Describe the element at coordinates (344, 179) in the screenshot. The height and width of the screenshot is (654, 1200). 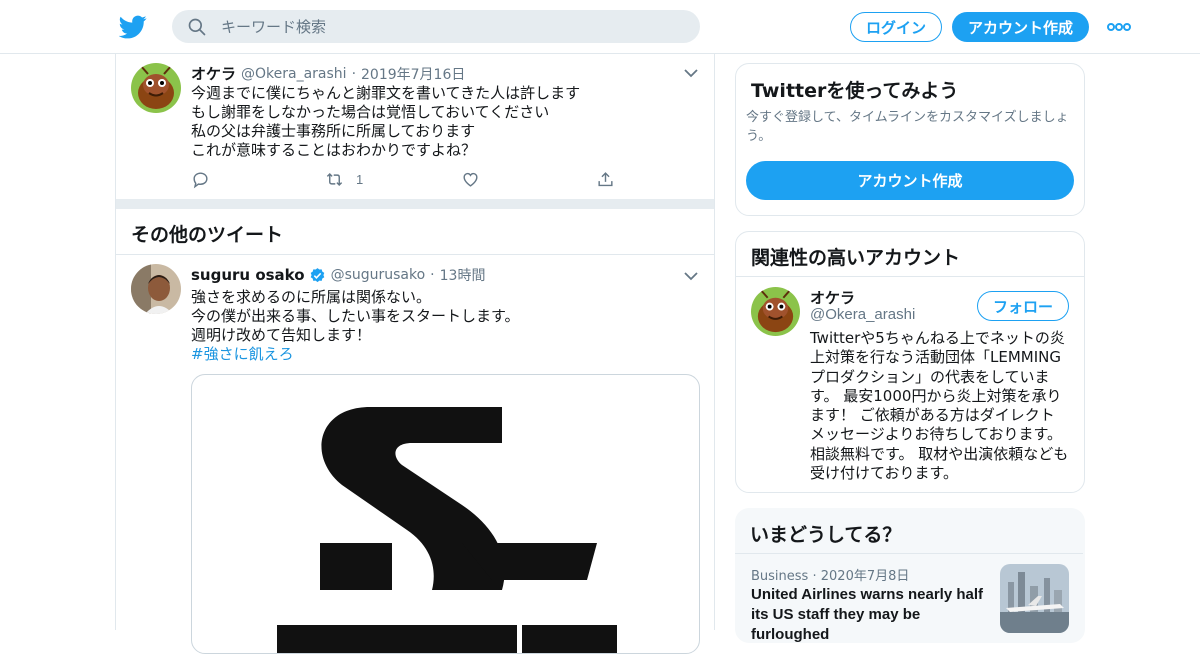
I see `retweet-button: 1` at that location.